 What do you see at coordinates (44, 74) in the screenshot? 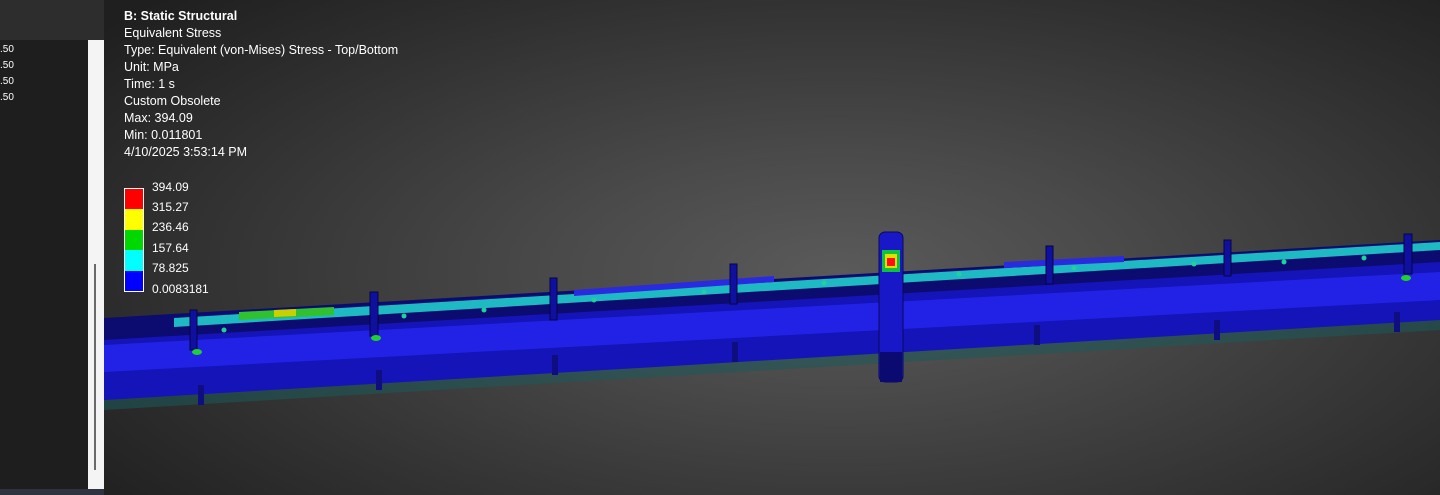
I see `details-values: .50 .50 .50 .50` at bounding box center [44, 74].